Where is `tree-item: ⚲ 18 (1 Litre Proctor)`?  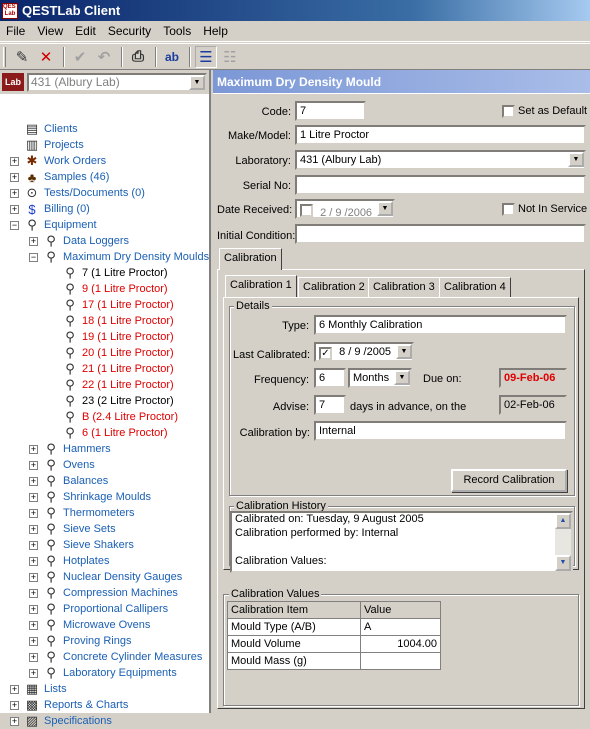
tree-item: ⚲ 18 (1 Litre Proctor) is located at coordinates (117, 321).